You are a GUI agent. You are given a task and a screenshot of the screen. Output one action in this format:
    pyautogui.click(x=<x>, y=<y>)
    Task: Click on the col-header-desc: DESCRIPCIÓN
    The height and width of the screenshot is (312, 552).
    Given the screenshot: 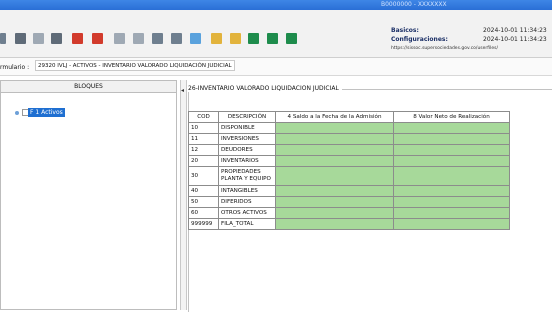 What is the action you would take?
    pyautogui.click(x=247, y=117)
    